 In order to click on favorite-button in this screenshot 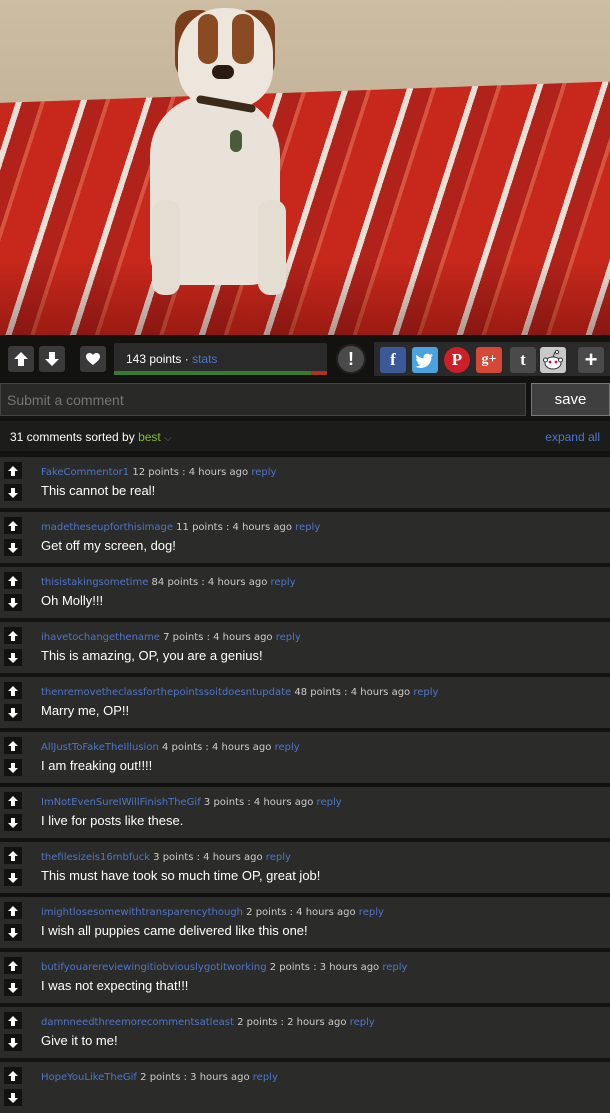, I will do `click(93, 359)`.